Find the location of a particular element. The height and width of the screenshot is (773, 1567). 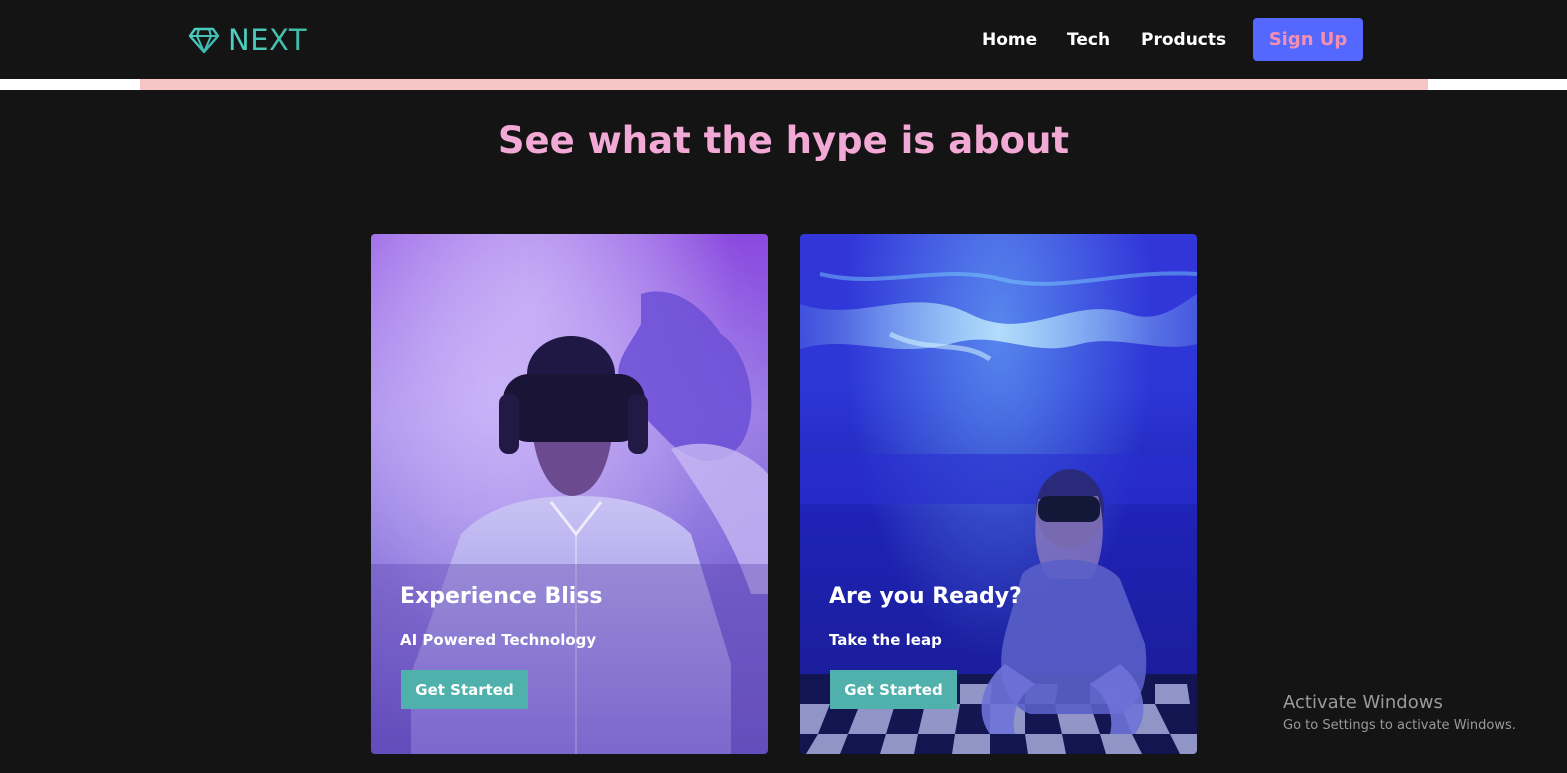

brand-logo: NEXT is located at coordinates (247, 40).